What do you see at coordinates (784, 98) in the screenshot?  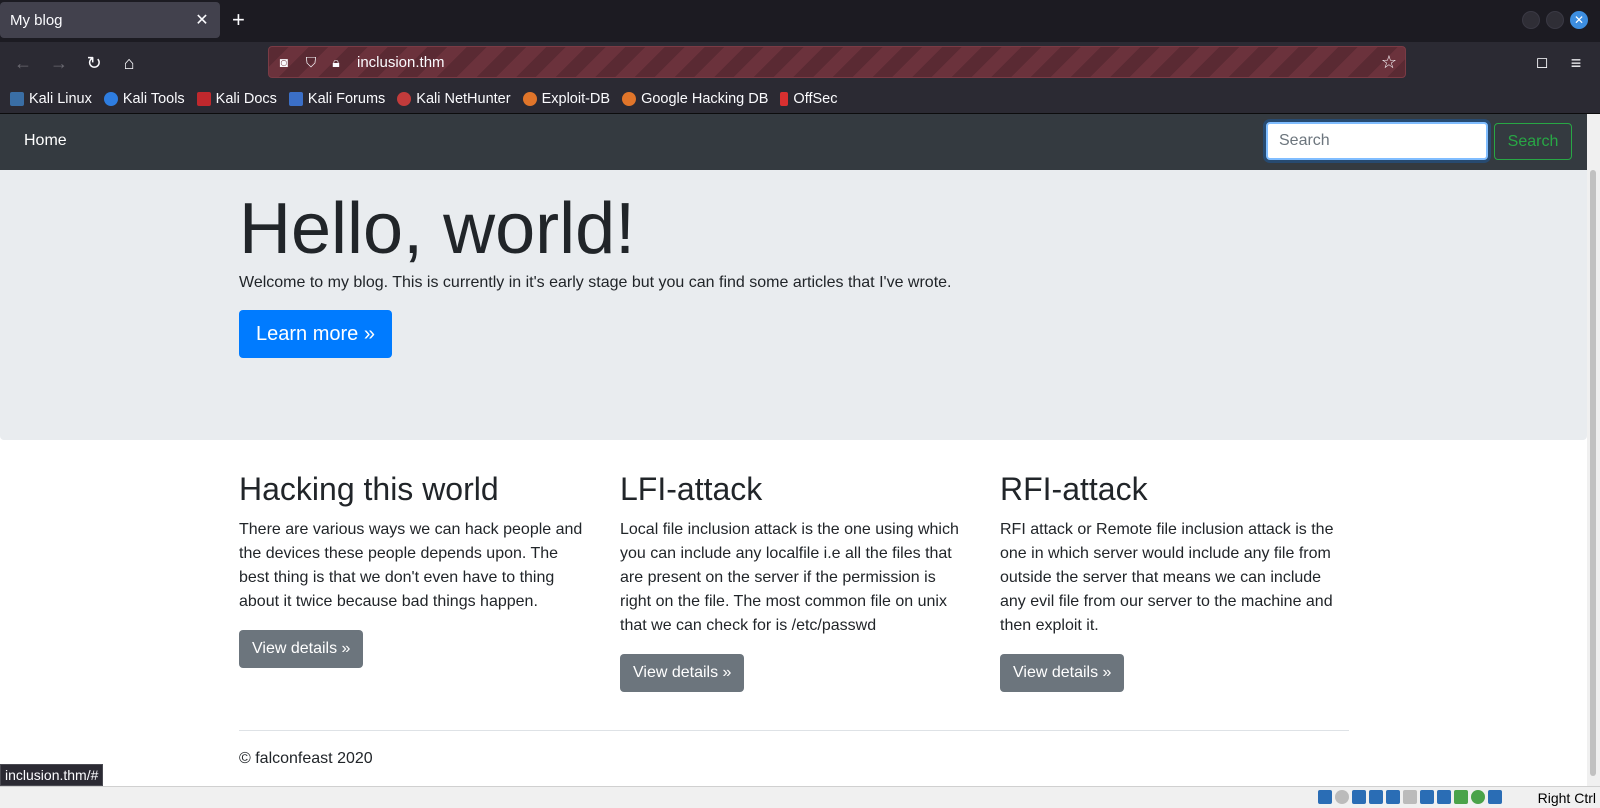 I see `offsec-icon` at bounding box center [784, 98].